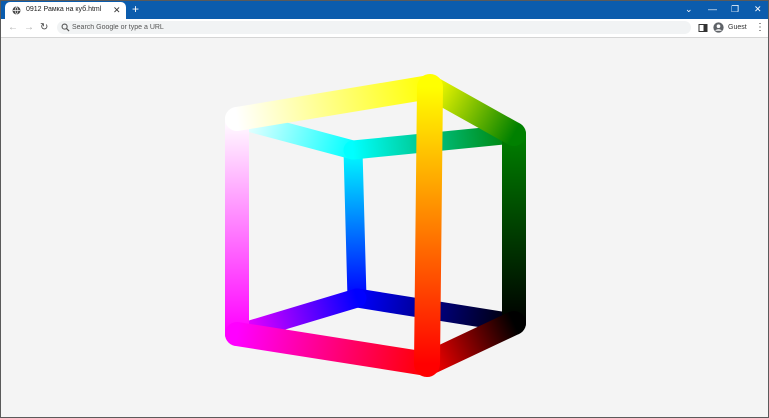  What do you see at coordinates (65, 27) in the screenshot?
I see `search-icon` at bounding box center [65, 27].